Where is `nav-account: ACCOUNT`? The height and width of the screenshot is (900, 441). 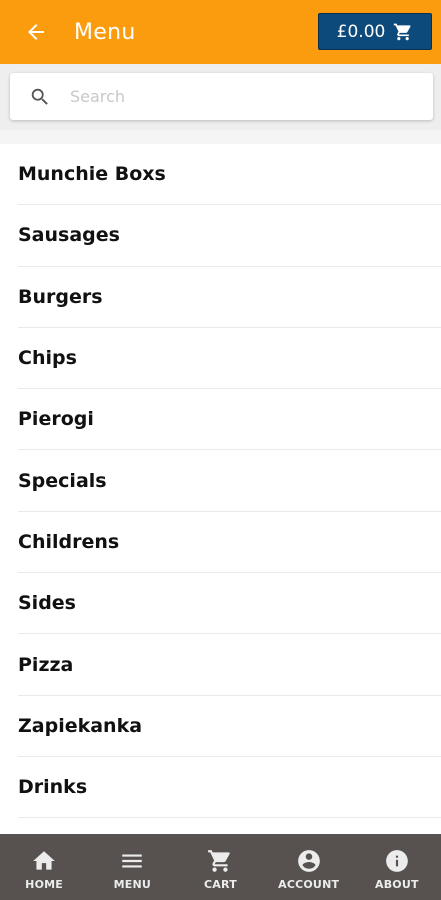 nav-account: ACCOUNT is located at coordinates (309, 867).